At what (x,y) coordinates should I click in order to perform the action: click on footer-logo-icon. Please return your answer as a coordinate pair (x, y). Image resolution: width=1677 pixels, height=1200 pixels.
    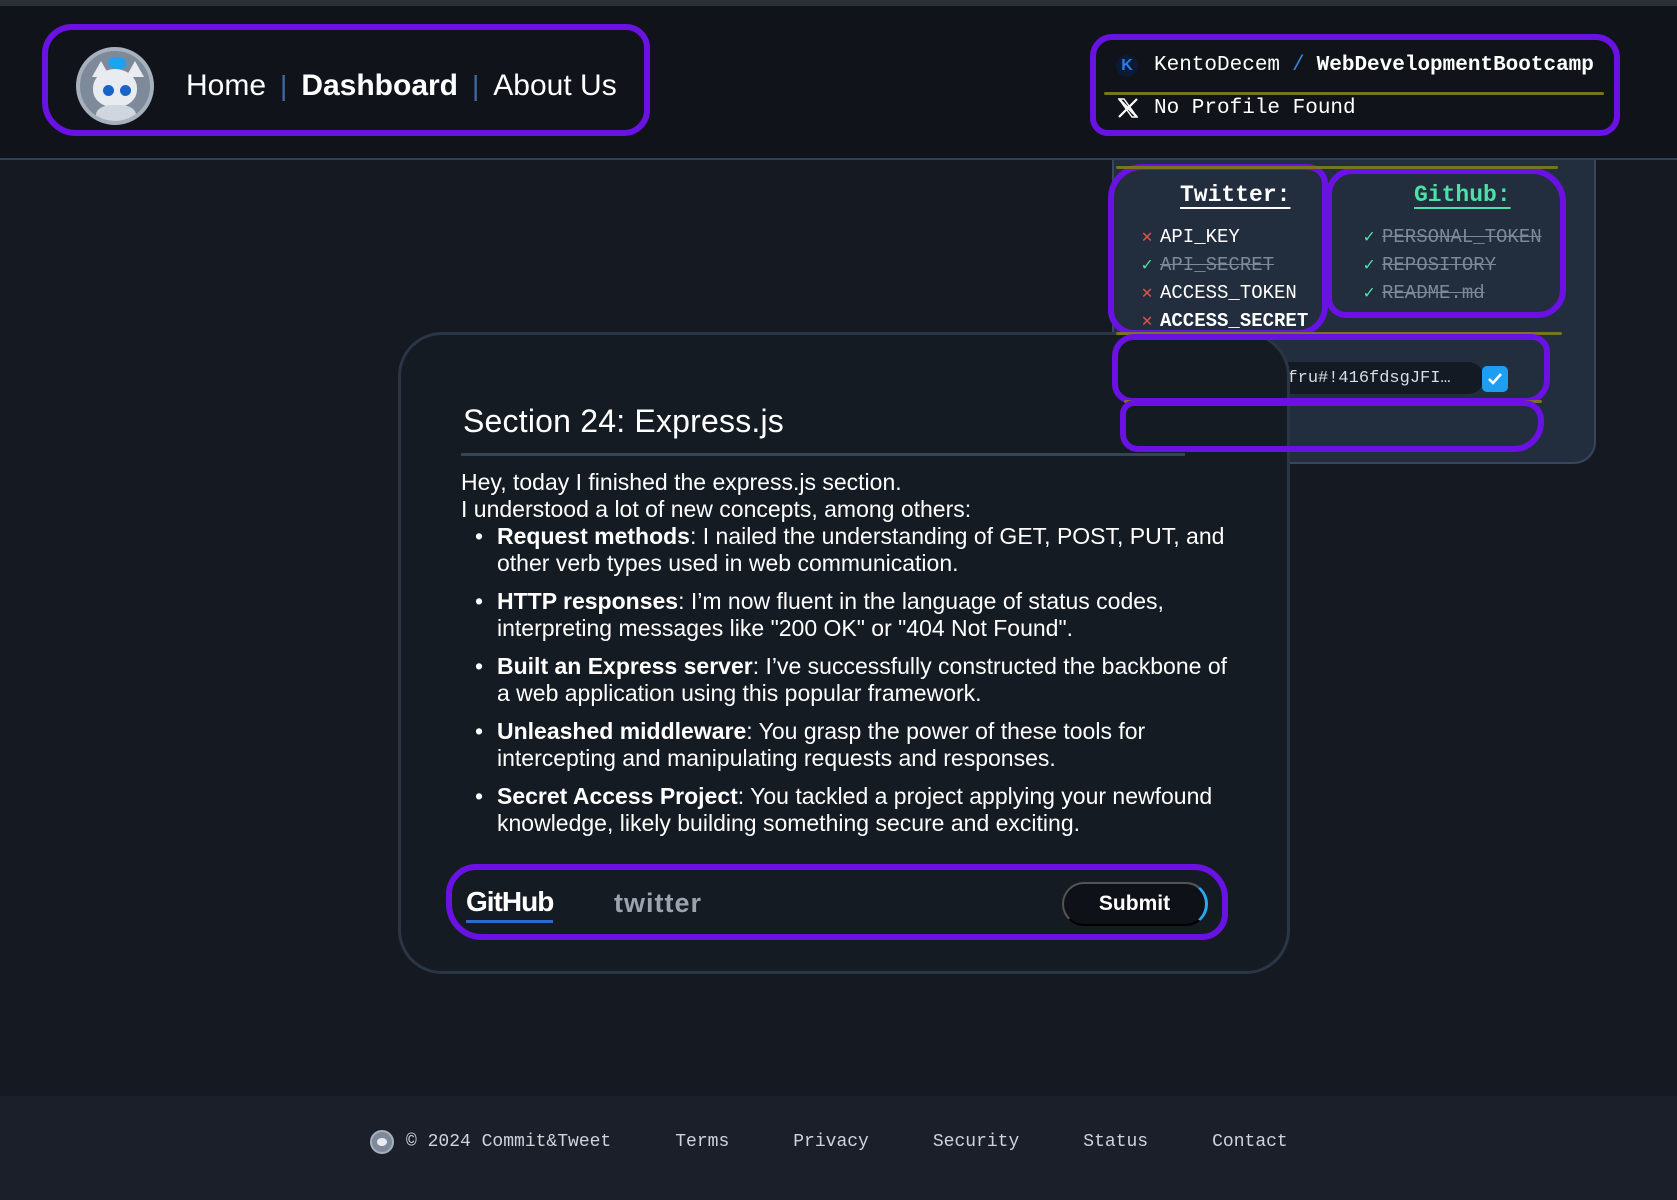
    Looking at the image, I should click on (382, 1142).